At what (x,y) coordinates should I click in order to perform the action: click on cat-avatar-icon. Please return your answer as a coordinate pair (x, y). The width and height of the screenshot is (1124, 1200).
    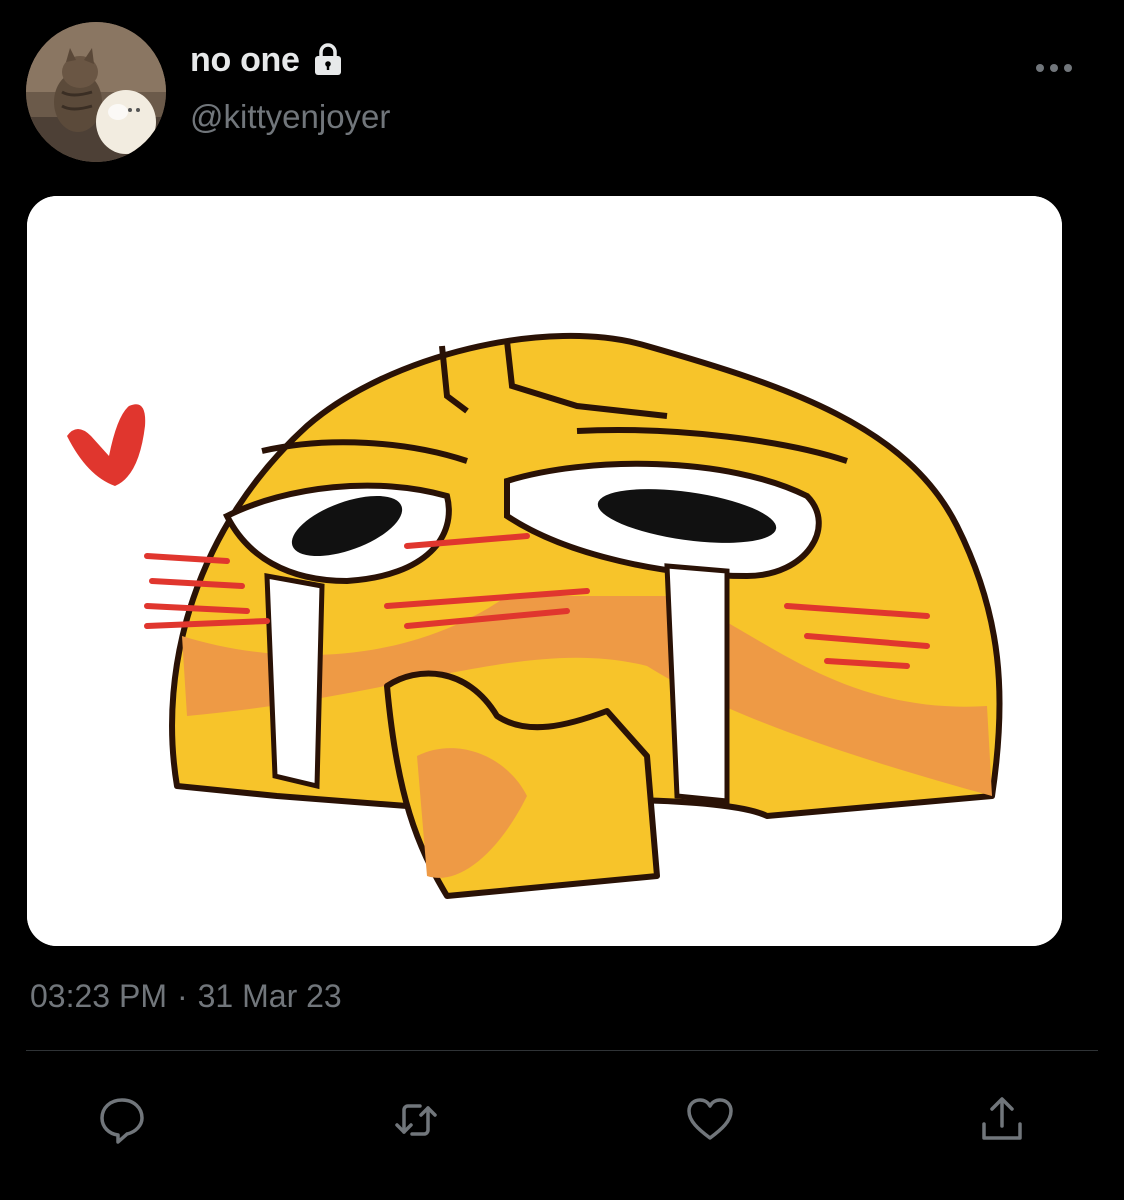
    Looking at the image, I should click on (96, 92).